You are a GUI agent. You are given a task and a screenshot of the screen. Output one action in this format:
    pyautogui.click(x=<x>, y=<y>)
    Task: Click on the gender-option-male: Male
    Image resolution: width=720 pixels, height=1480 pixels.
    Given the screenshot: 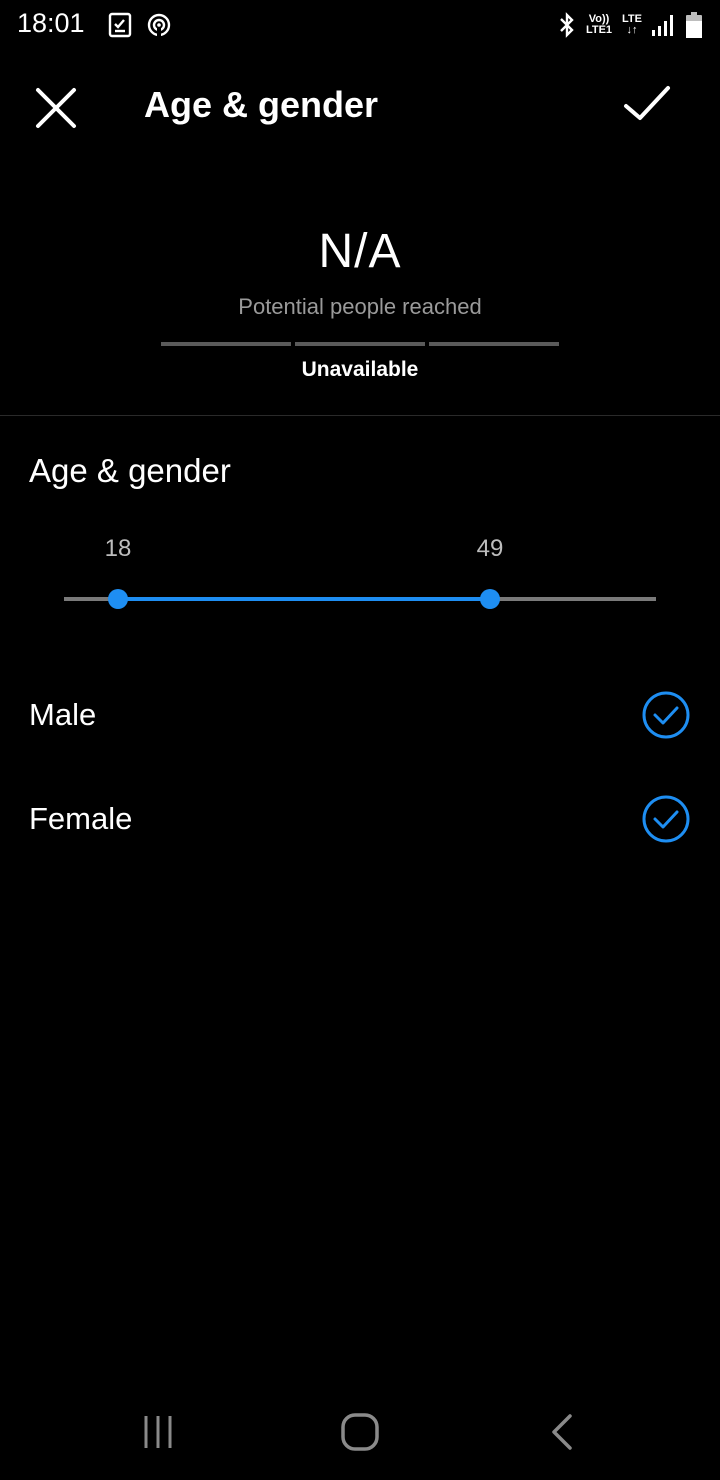 What is the action you would take?
    pyautogui.click(x=360, y=715)
    